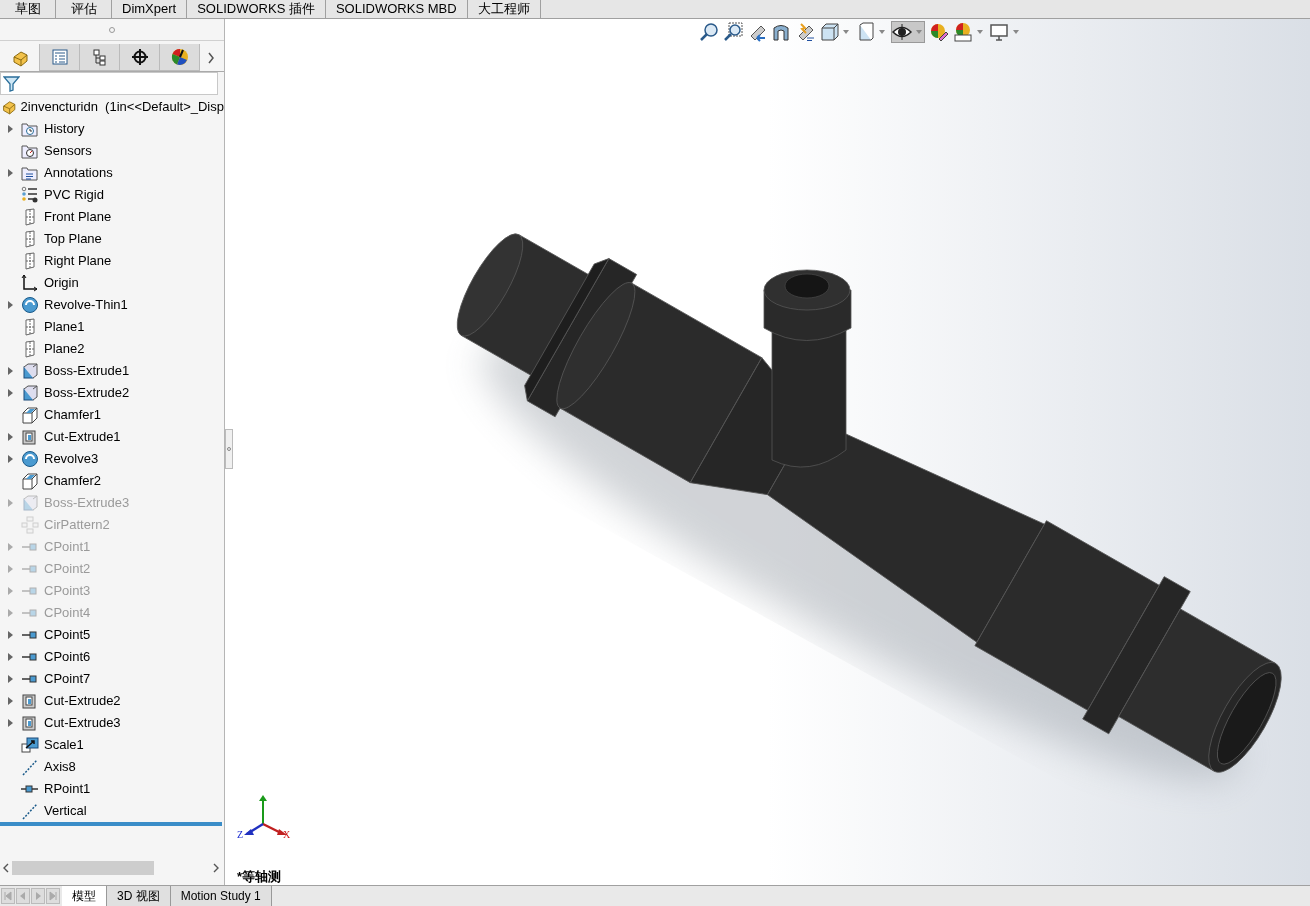 This screenshot has height=906, width=1310. I want to click on tree-item: History, so click(64, 129).